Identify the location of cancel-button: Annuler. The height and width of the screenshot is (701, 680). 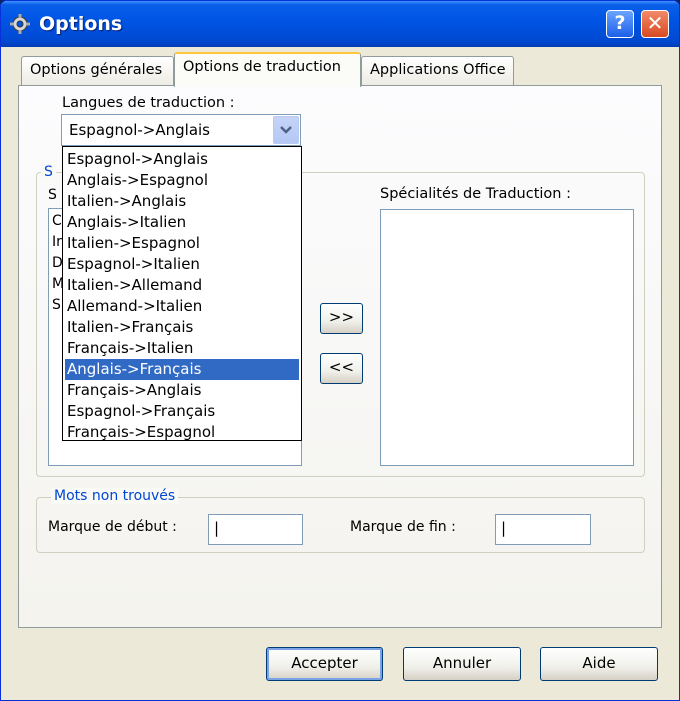
(462, 664).